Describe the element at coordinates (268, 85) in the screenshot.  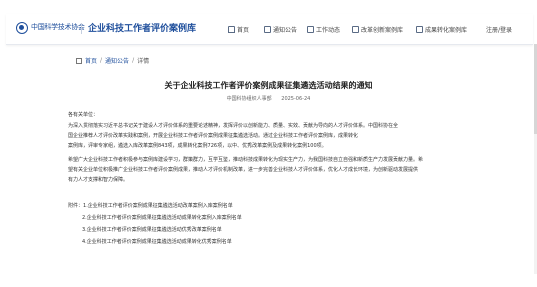
I see `article-title: 关于企业科技工作者评价案例成果征集遴选活动结果的通知` at that location.